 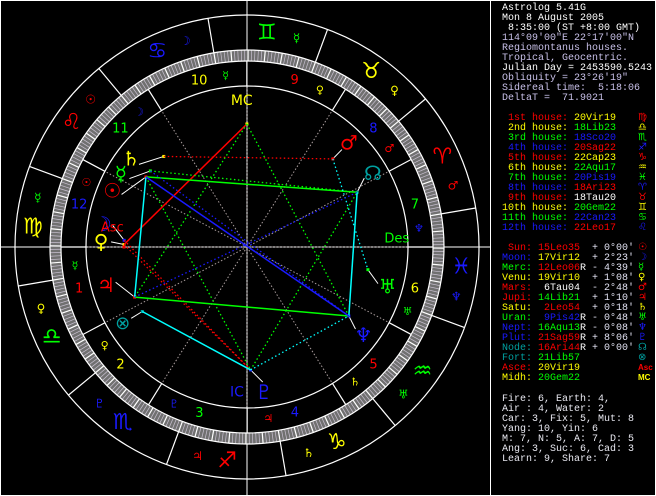 What do you see at coordinates (295, 413) in the screenshot?
I see `house-number: 4` at bounding box center [295, 413].